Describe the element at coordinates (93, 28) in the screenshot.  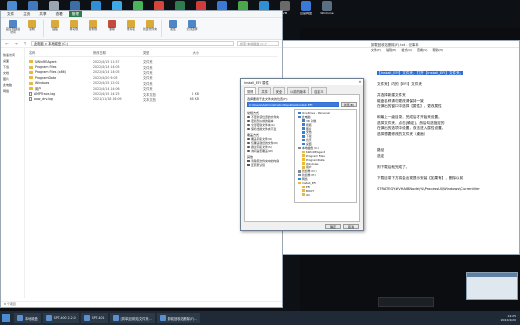
I see `ribbon-button: 复制到` at that location.